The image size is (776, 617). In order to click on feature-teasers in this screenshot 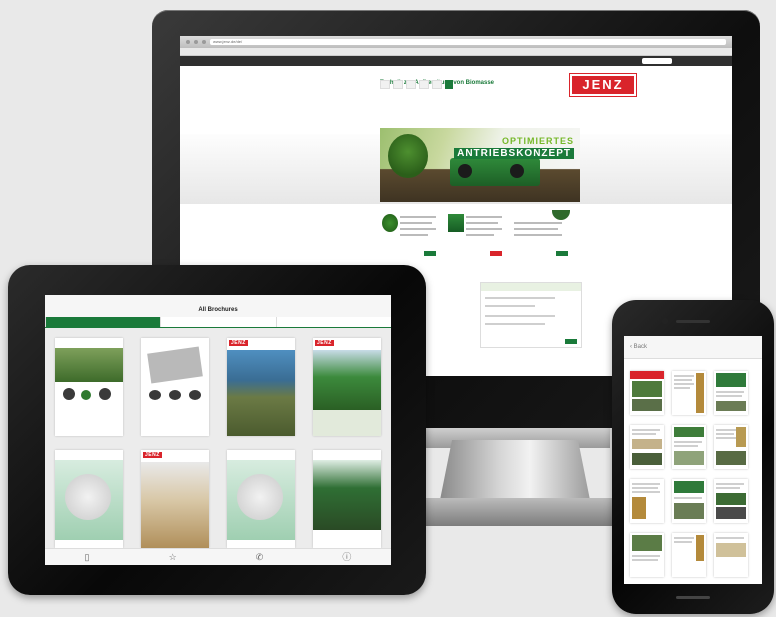, I will do `click(476, 233)`.